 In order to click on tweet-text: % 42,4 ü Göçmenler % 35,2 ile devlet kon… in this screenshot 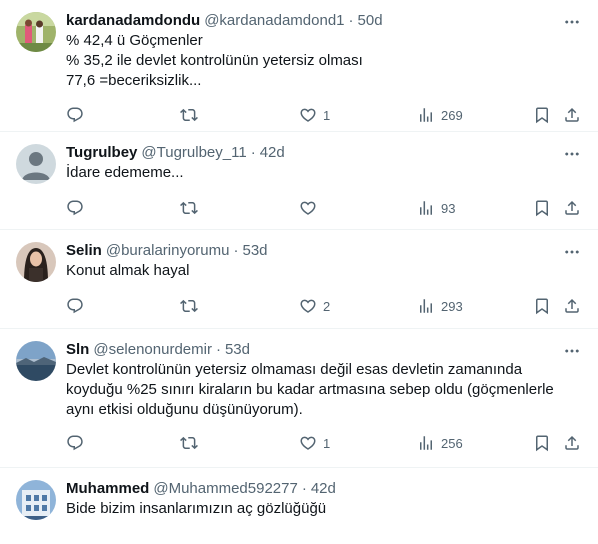, I will do `click(214, 60)`.